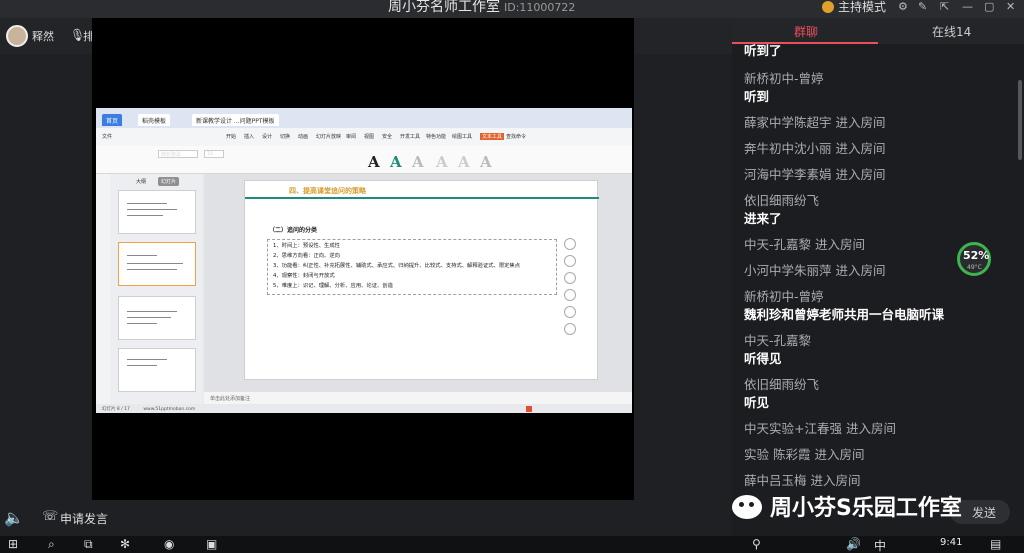 This screenshot has height=553, width=1024. Describe the element at coordinates (512, 544) in the screenshot. I see `taskbar: ⊞ ⌕ ⧉ ✻ ◉ ▣ ⚲ 🔊 中 9:41 ▤` at that location.